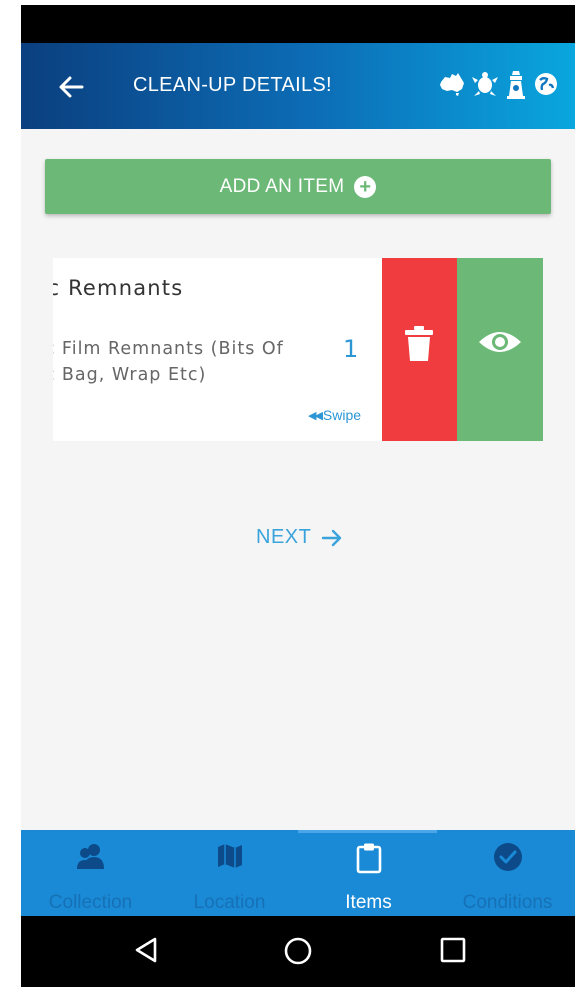  I want to click on delete-button, so click(419, 349).